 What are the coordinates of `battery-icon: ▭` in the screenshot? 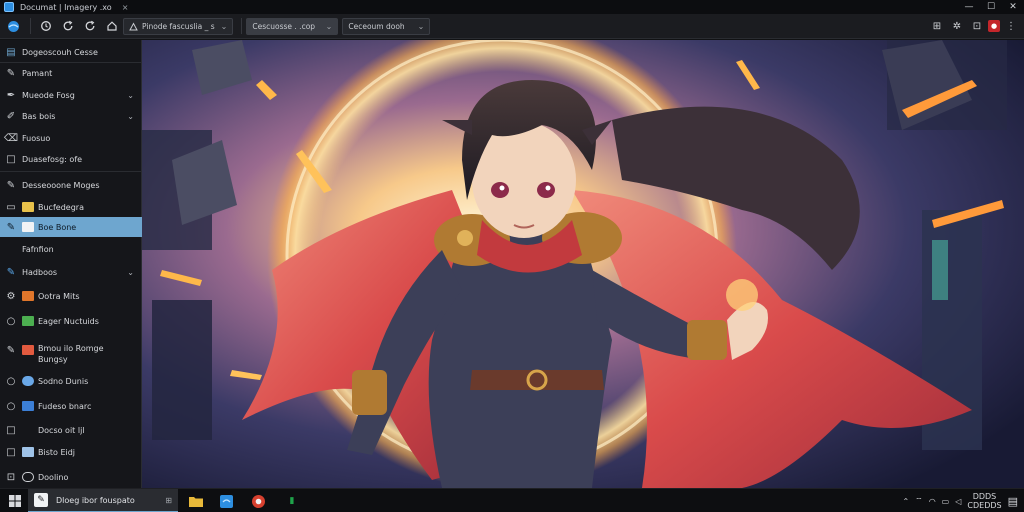 It's located at (946, 501).